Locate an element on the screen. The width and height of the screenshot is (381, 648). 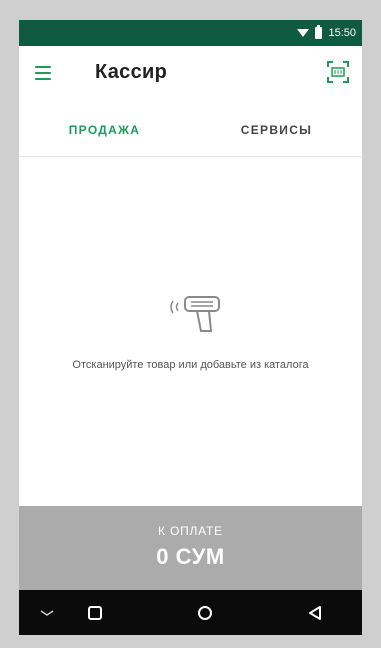
tab-services: СЕРВИСЫ is located at coordinates (276, 130).